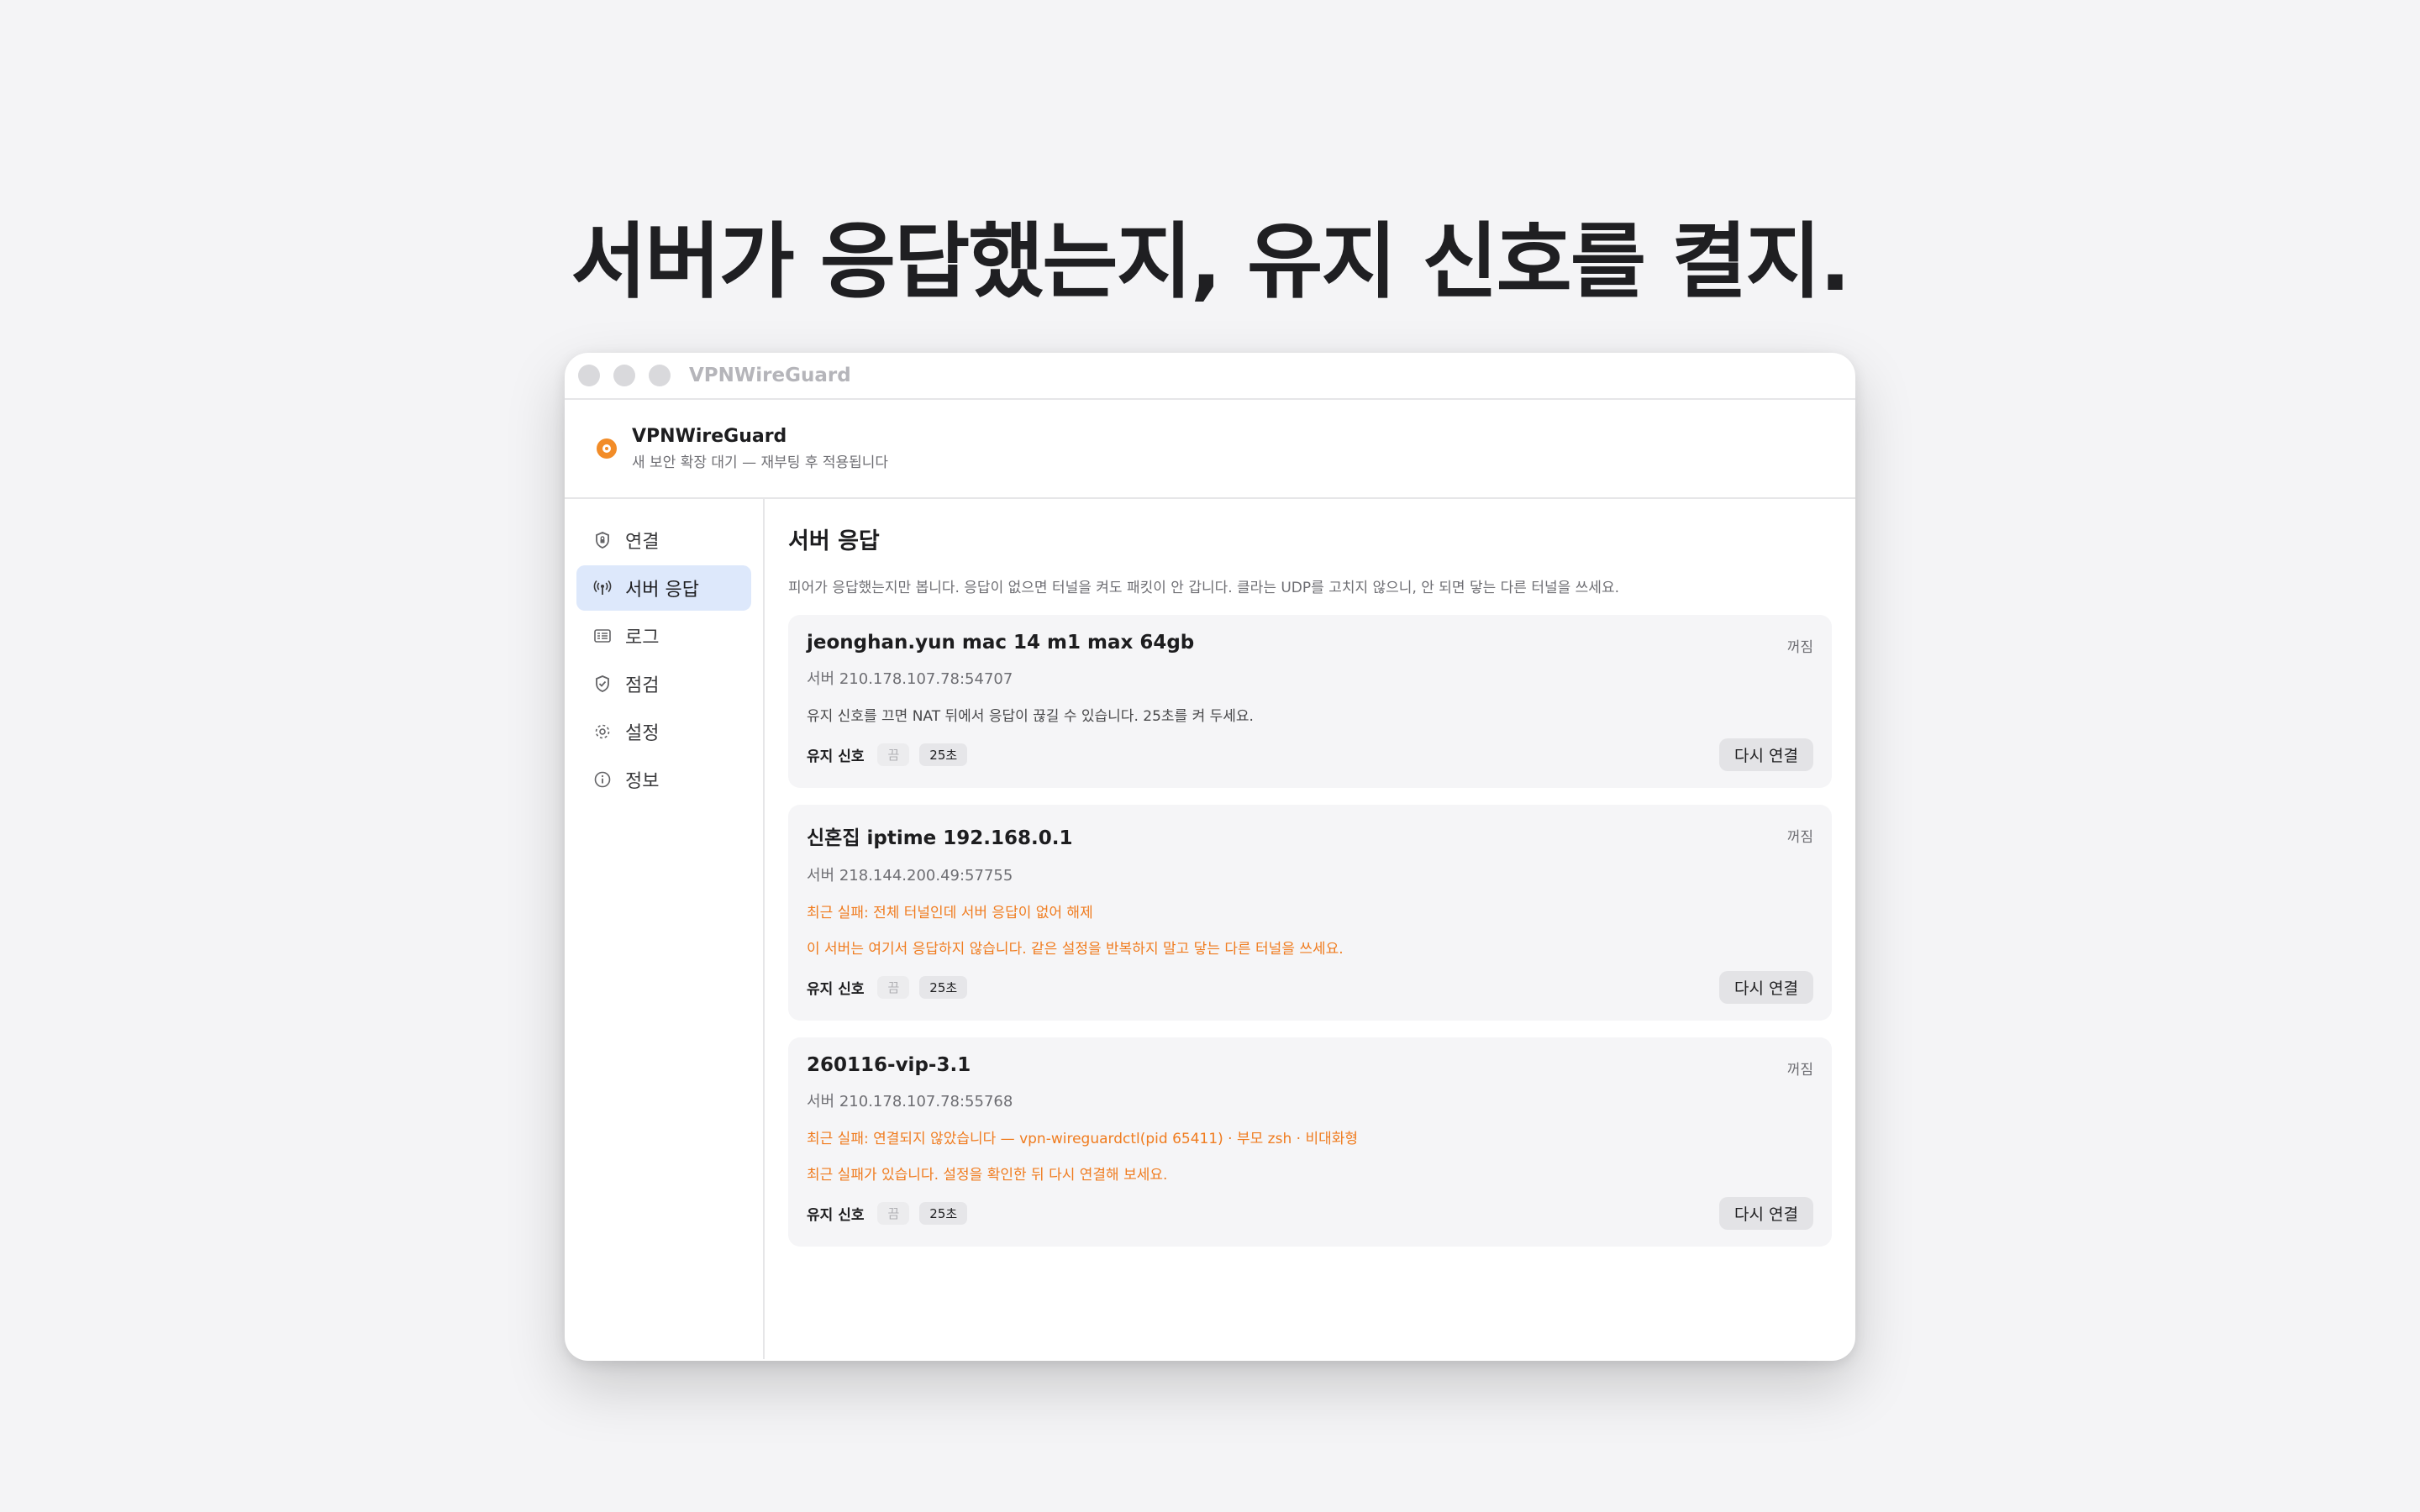  What do you see at coordinates (761, 462) in the screenshot?
I see `app-status-subtitle: 새 보안 확장 대기 — 재부팅 후 적용됩니다` at bounding box center [761, 462].